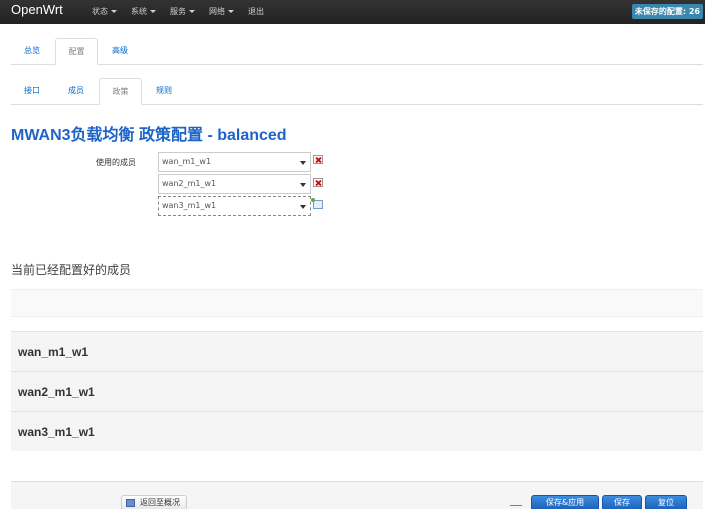  What do you see at coordinates (217, 11) in the screenshot?
I see `menu-network-label: 网络` at bounding box center [217, 11].